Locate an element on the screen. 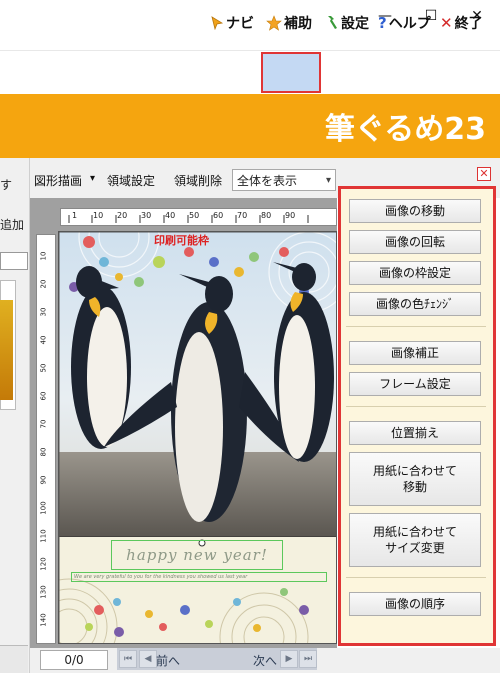 The height and width of the screenshot is (673, 500). ruler-label: 100 is located at coordinates (43, 508).